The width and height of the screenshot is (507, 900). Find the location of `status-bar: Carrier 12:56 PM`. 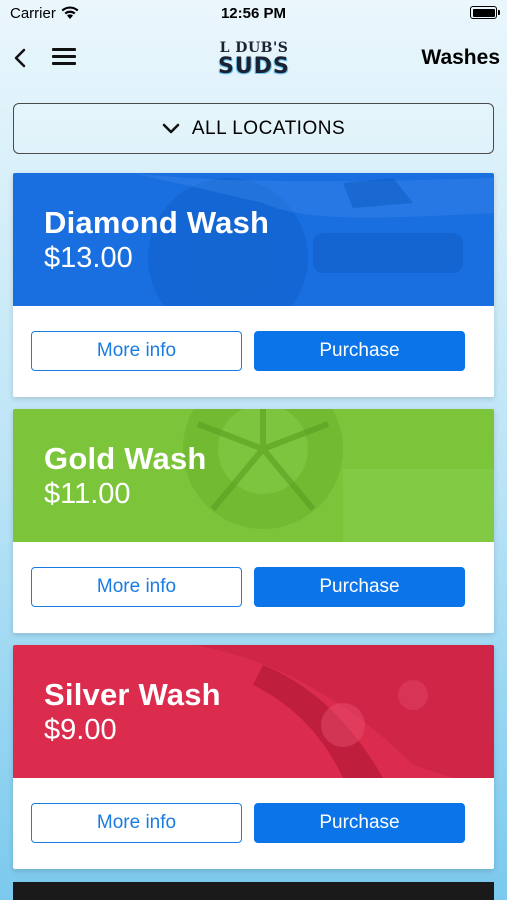

status-bar: Carrier 12:56 PM is located at coordinates (253, 14).